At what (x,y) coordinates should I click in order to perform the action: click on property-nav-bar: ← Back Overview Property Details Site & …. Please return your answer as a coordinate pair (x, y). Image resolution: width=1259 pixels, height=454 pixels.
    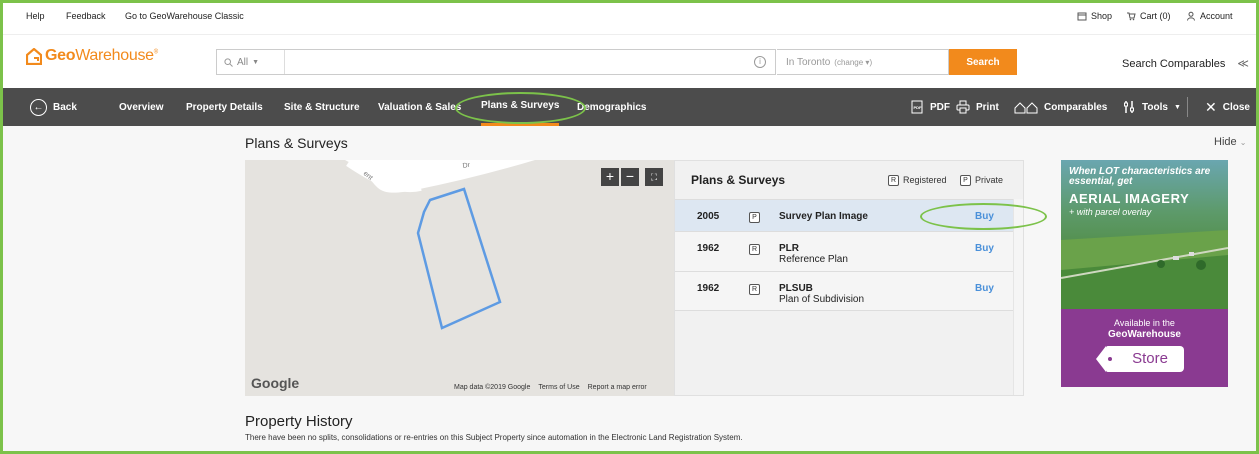
    Looking at the image, I should click on (629, 107).